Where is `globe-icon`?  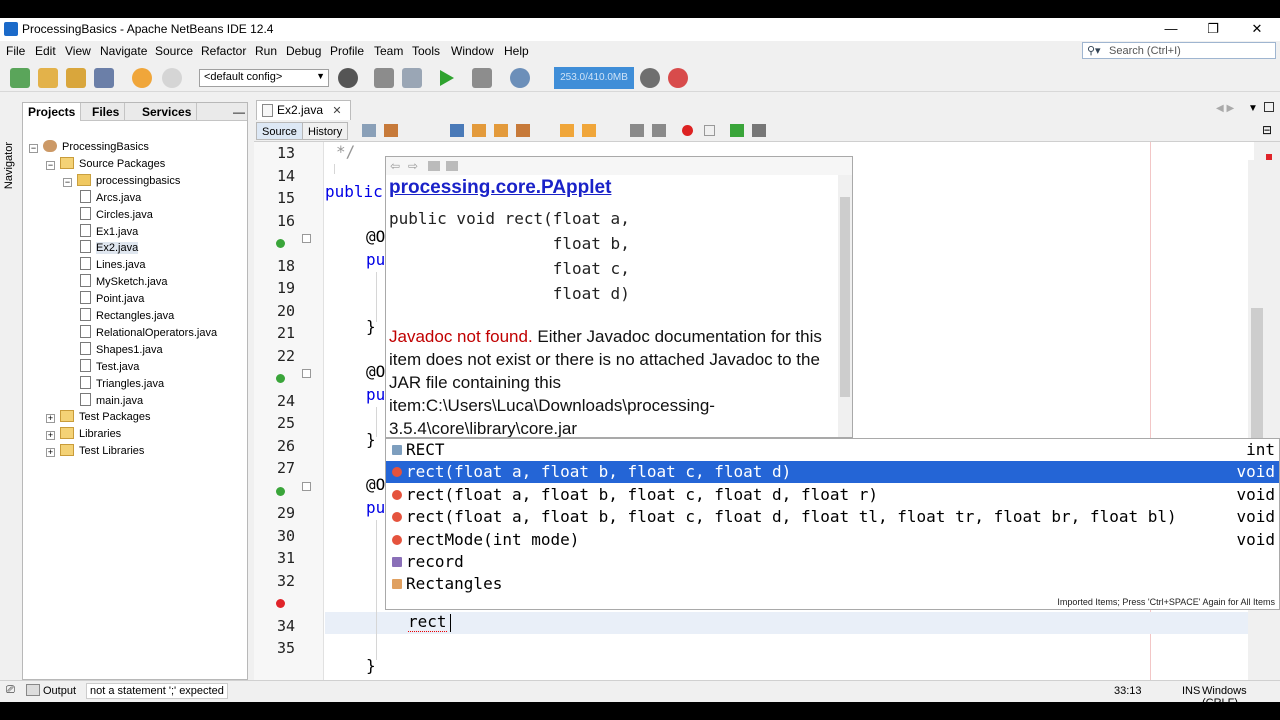
globe-icon is located at coordinates (348, 78).